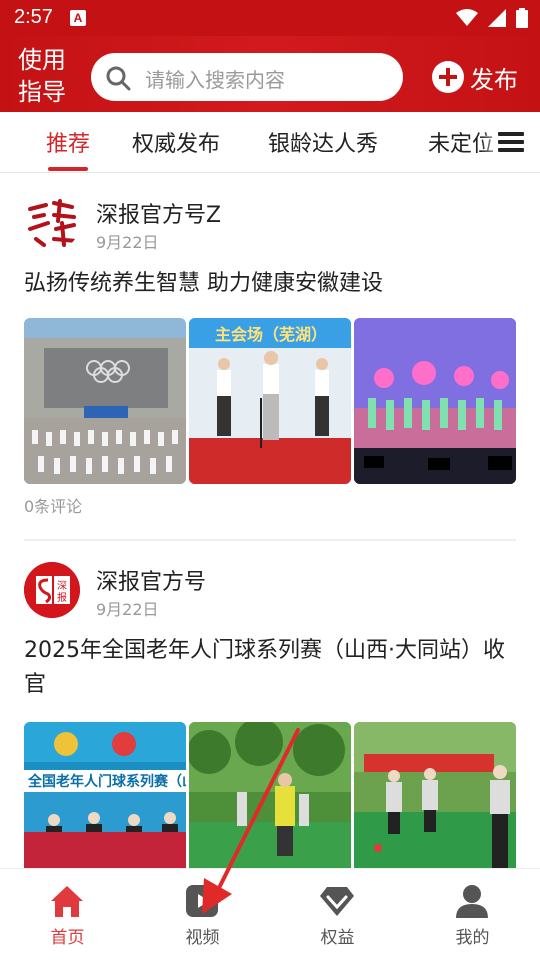  I want to click on category-tabs: 推荐 权威发布 银龄达人秀 未定位, so click(270, 142).